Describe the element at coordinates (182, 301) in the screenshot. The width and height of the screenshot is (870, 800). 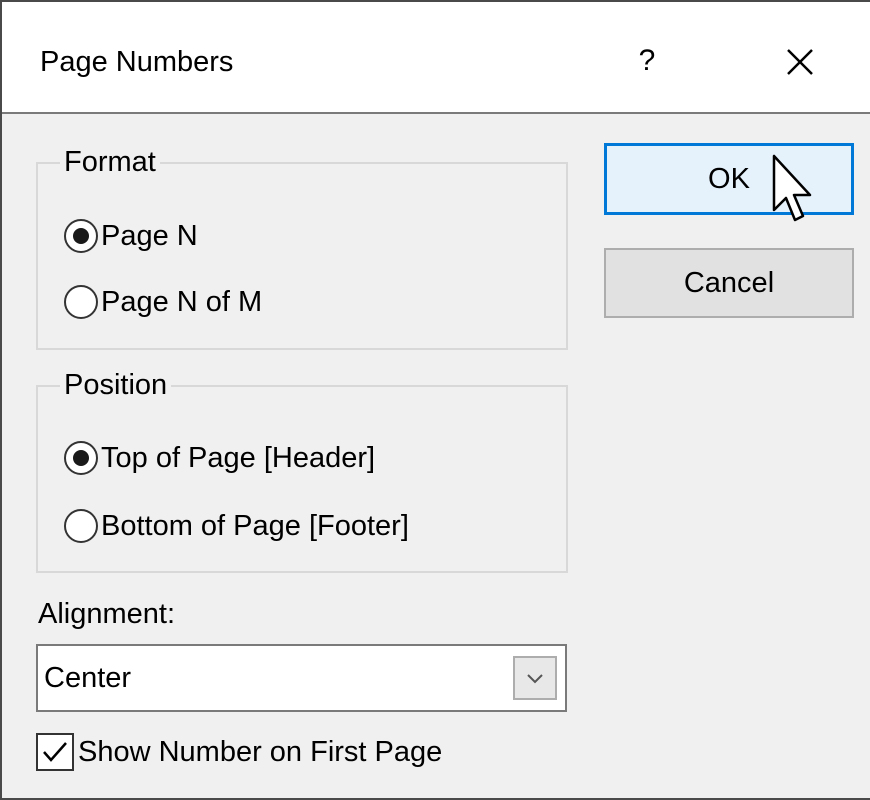
I see `radio-label: Page N of M` at that location.